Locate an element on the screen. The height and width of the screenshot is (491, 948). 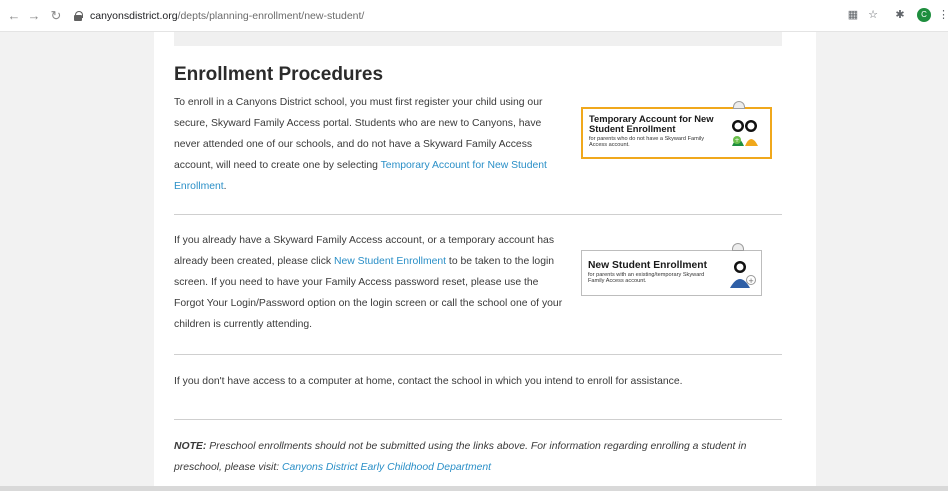
back-arrow-icon: ← is located at coordinates (14, 16).